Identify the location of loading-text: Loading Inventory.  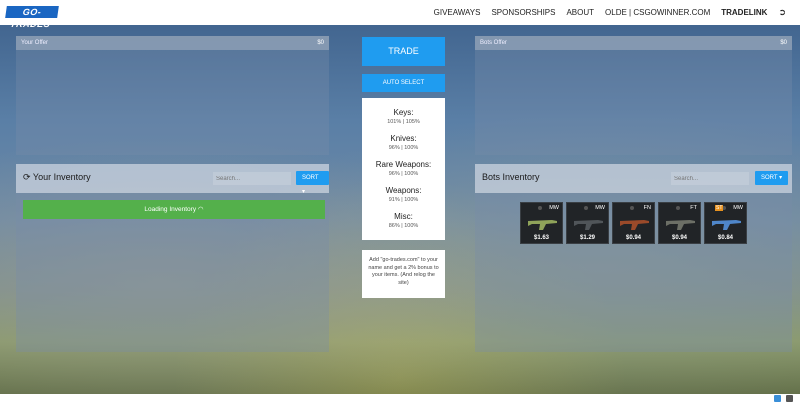
(170, 209).